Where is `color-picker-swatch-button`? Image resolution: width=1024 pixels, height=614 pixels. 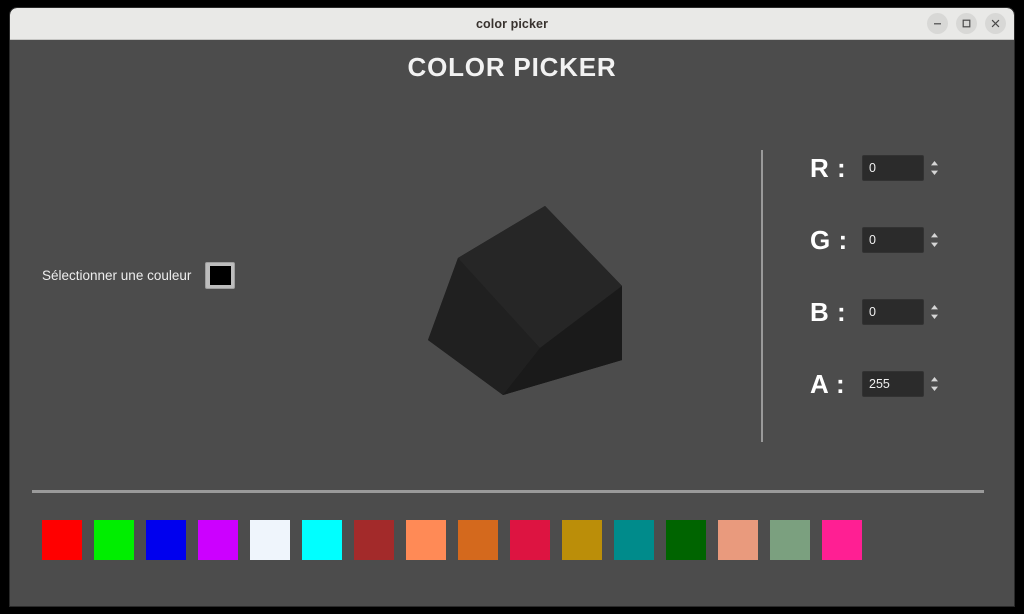
color-picker-swatch-button is located at coordinates (220, 275).